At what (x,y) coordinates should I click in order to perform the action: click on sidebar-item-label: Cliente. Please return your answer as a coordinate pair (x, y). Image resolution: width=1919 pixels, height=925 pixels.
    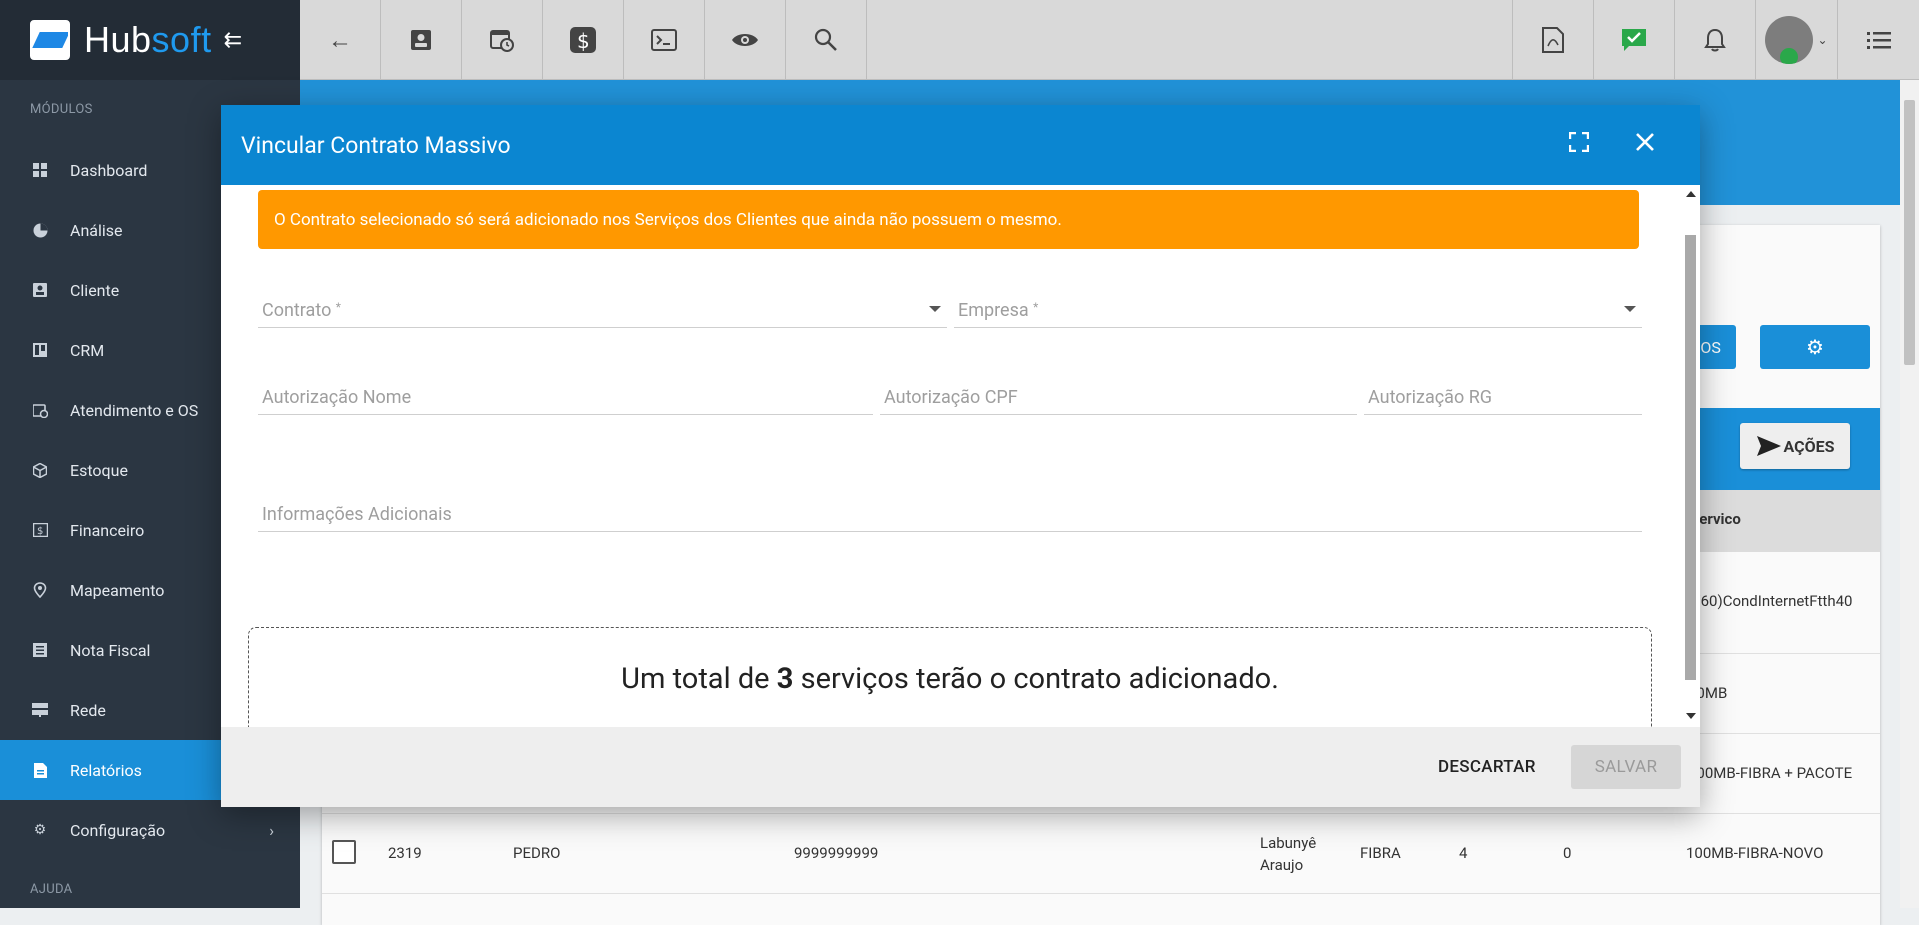
    Looking at the image, I should click on (95, 290).